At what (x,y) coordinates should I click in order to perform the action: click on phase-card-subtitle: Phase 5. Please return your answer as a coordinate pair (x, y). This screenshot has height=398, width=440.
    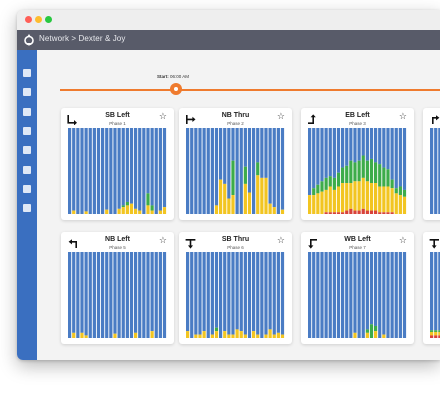
    Looking at the image, I should click on (117, 247).